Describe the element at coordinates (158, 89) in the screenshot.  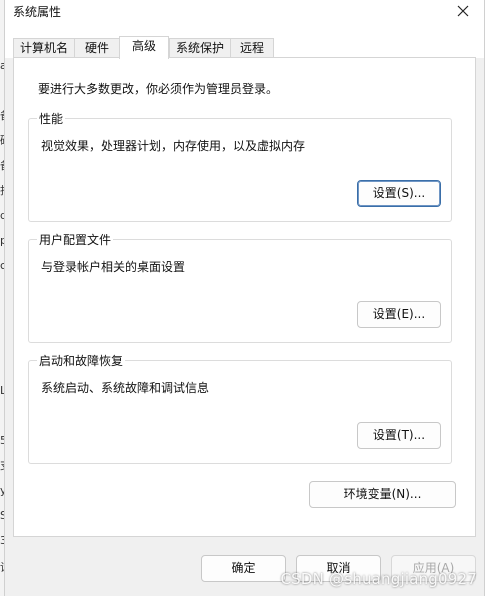
I see `admin-notice: 要进行大多数更改，你必须作为管理员登录。` at that location.